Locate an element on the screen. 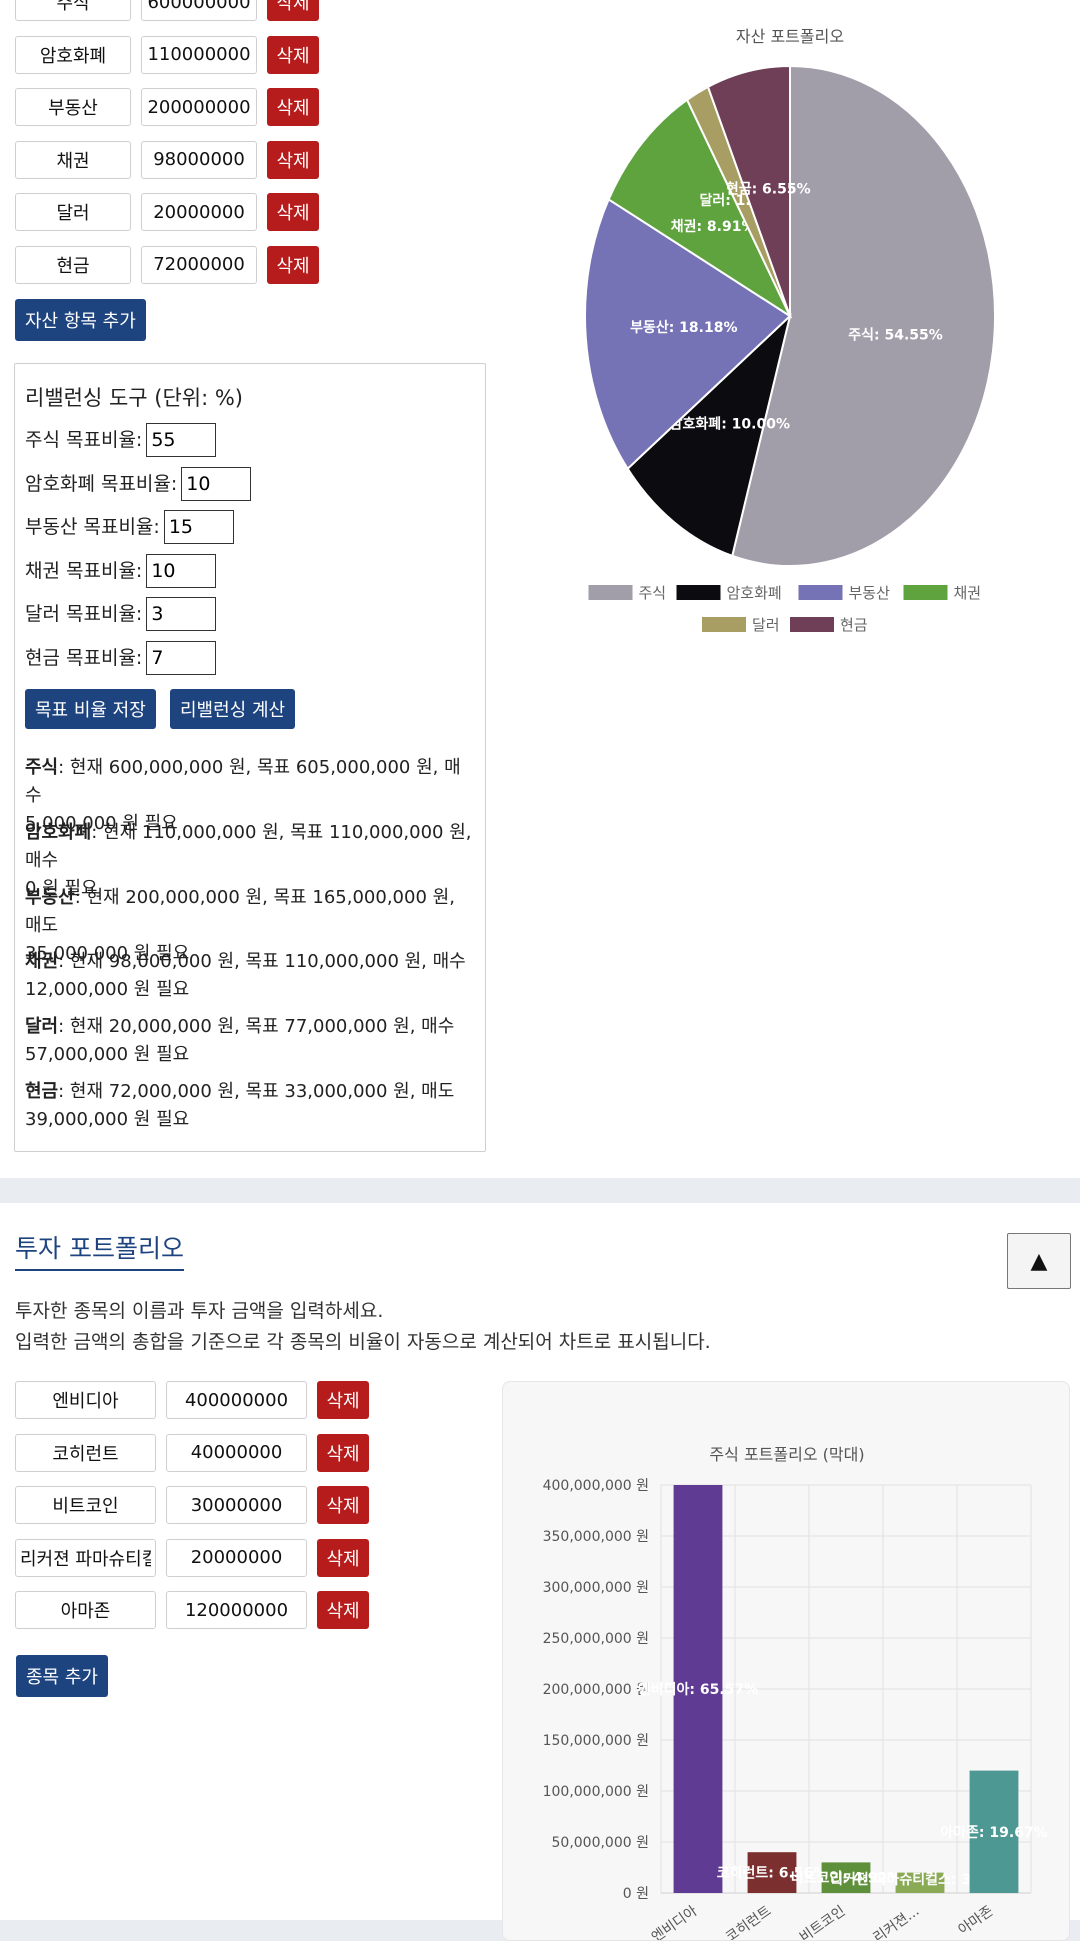  target-ratio-label: 현금 목표비율: is located at coordinates (84, 657).